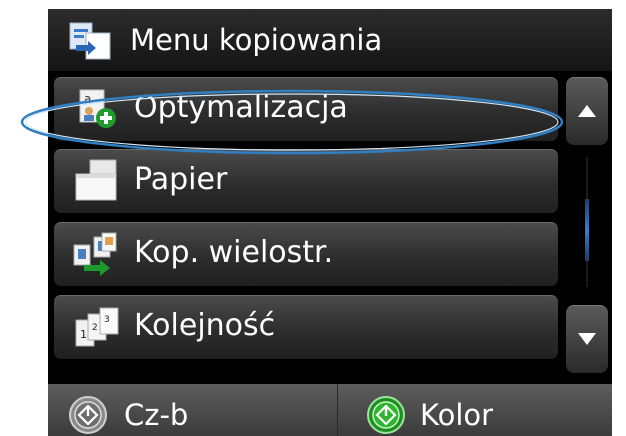  Describe the element at coordinates (83, 334) in the screenshot. I see `svg-text: 1` at that location.